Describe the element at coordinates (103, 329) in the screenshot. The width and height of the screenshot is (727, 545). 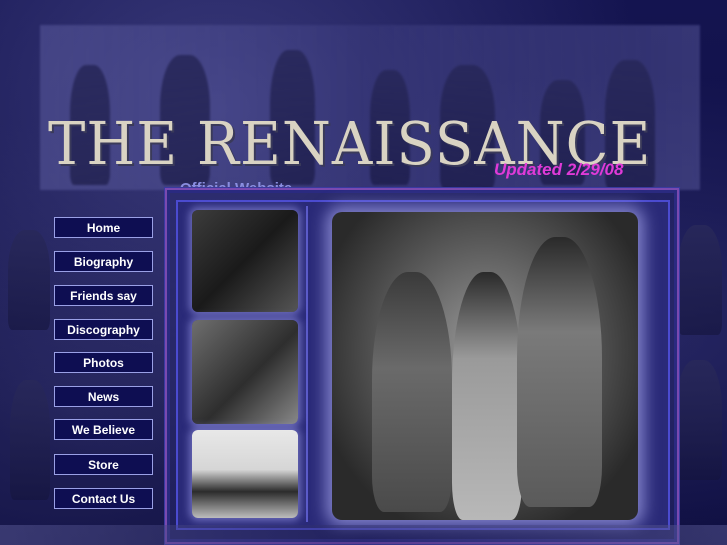
I see `nav-discography-button: Discography` at that location.